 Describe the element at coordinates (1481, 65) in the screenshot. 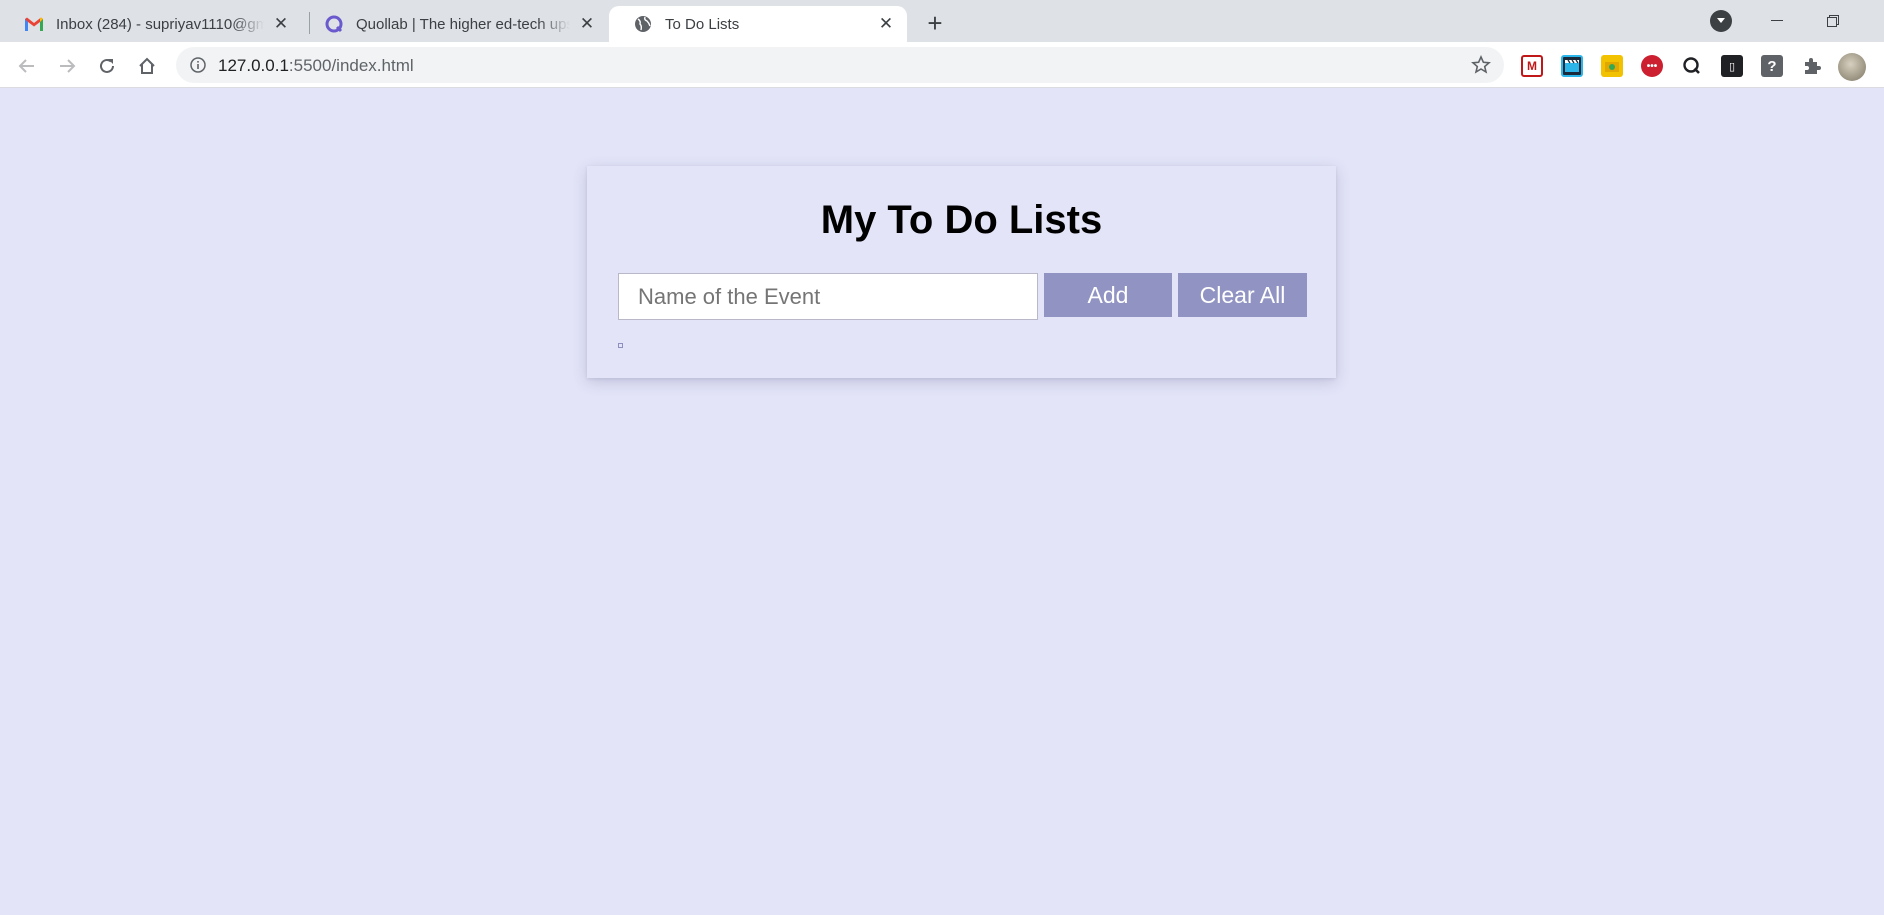

I see `bookmark-star-icon` at that location.